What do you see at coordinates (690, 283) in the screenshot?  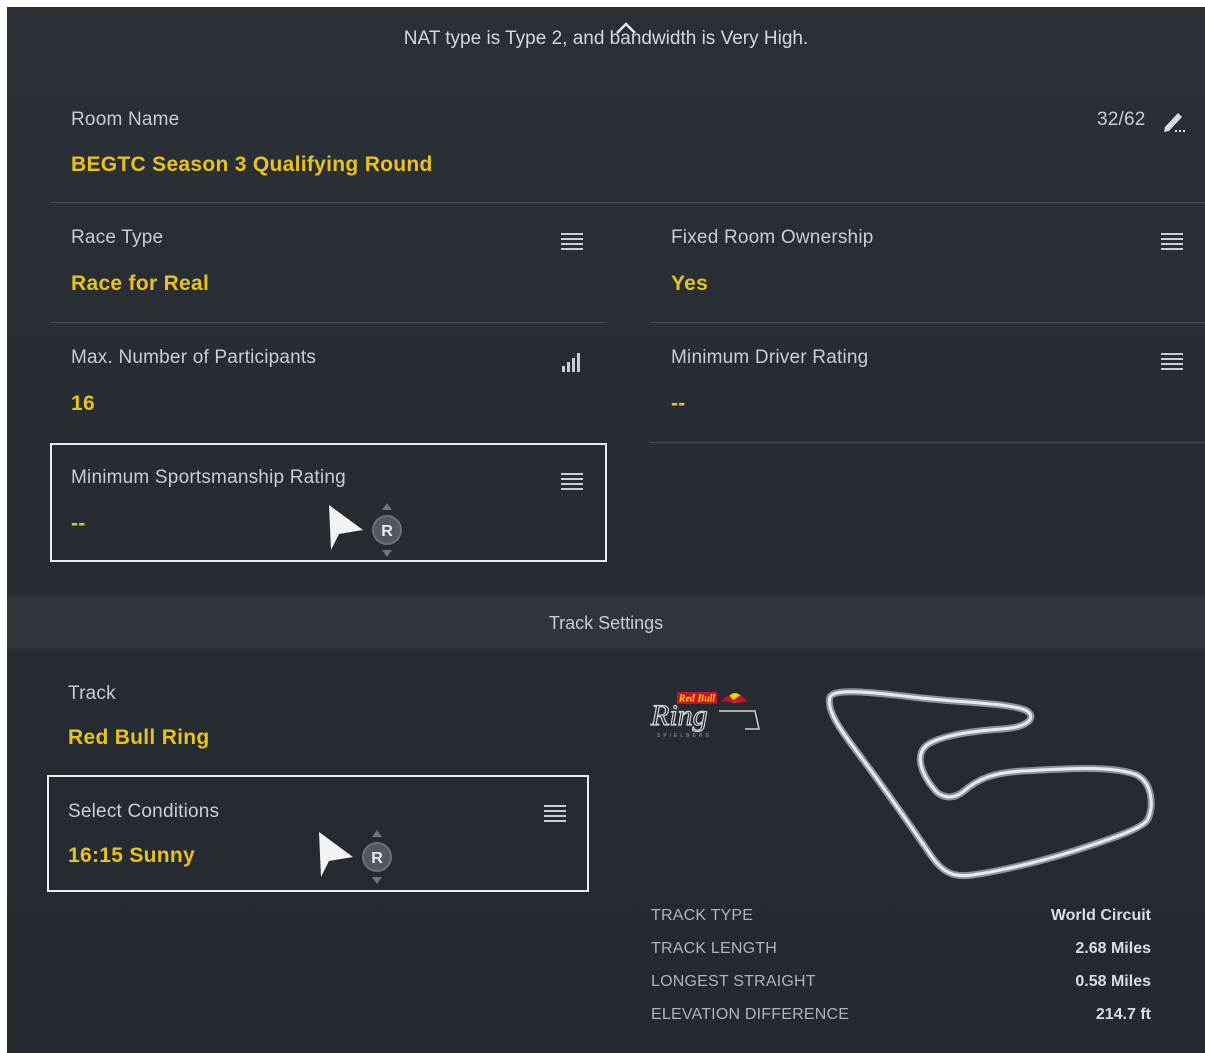 I see `fixed-room-ownership-value: Yes` at bounding box center [690, 283].